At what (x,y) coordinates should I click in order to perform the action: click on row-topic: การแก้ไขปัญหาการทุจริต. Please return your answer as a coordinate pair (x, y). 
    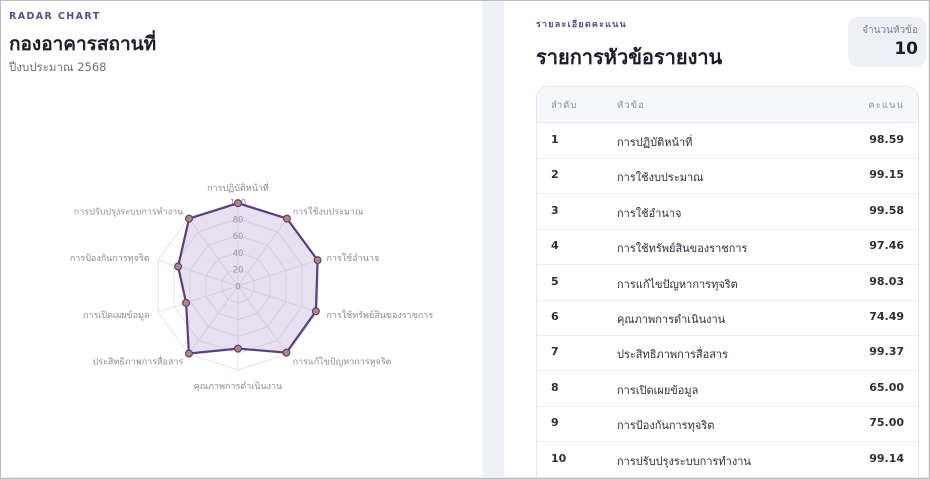
    Looking at the image, I should click on (677, 284).